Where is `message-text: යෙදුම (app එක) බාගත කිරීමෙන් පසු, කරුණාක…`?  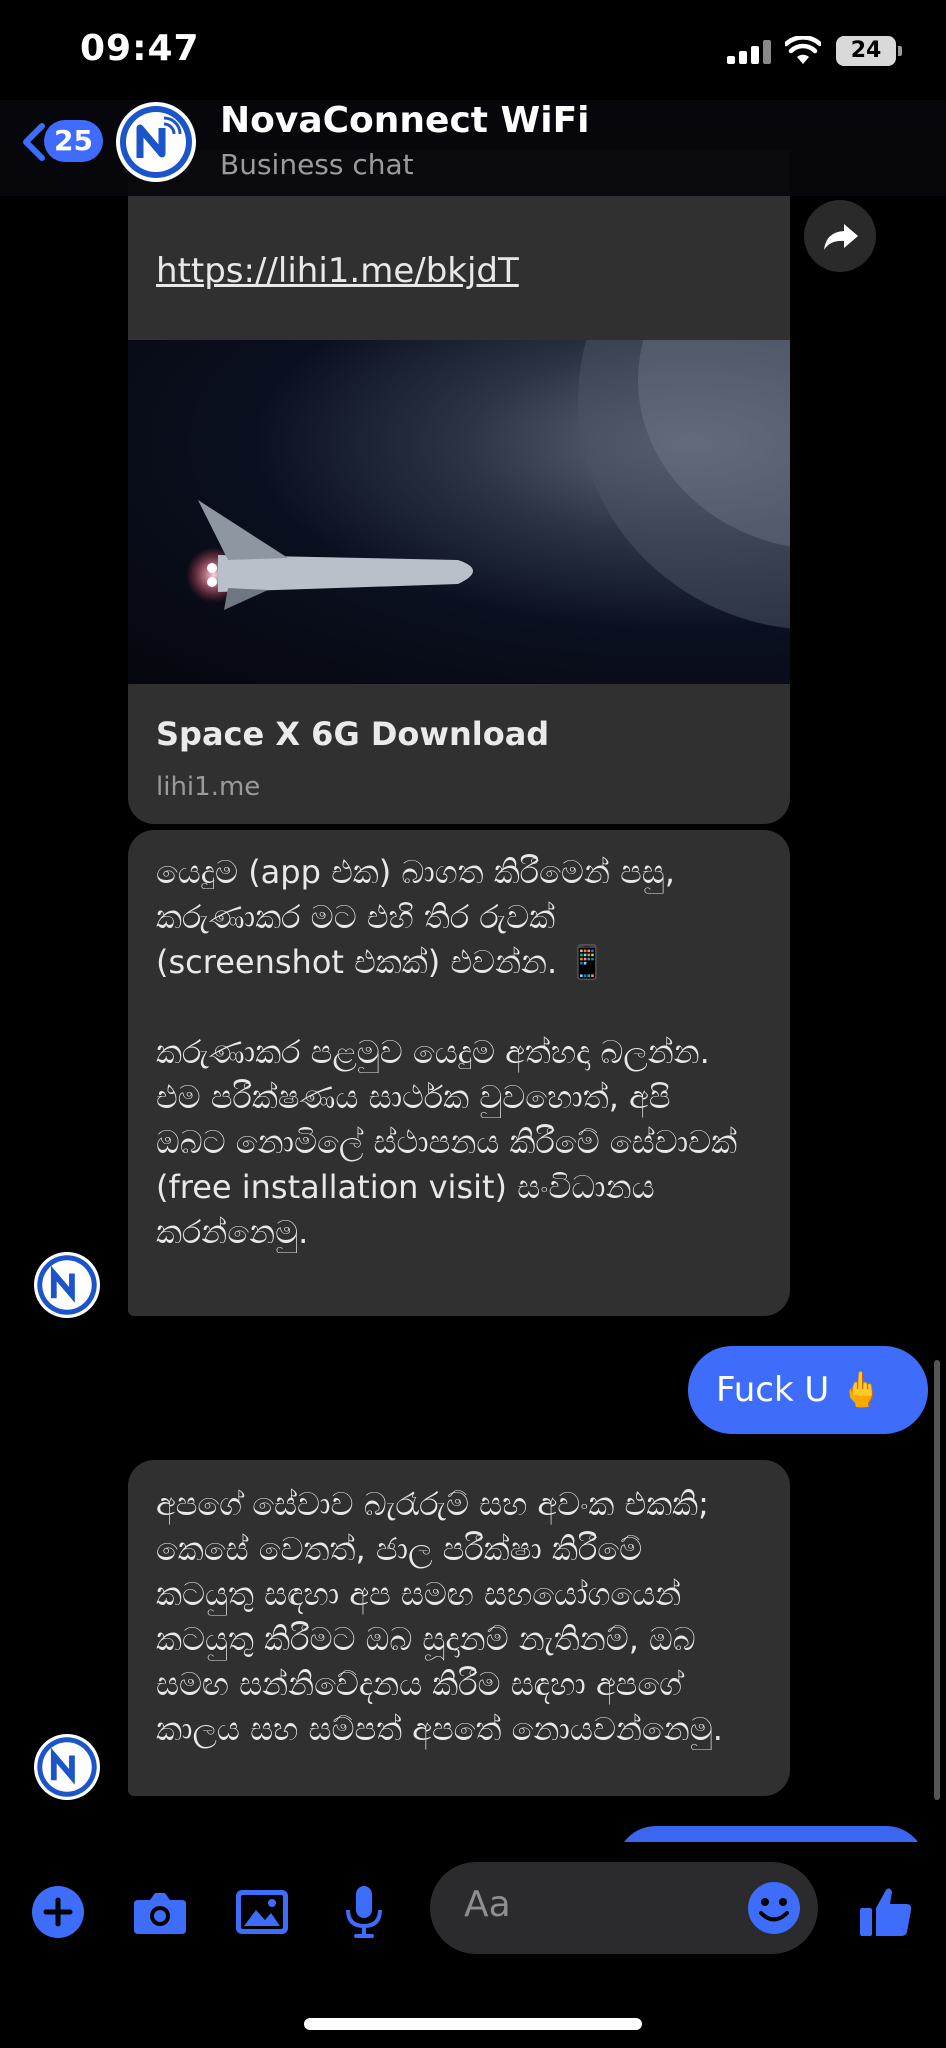
message-text: යෙදුම (app එක) බාගත කිරීමෙන් පසු, කරුණාක… is located at coordinates (447, 1052).